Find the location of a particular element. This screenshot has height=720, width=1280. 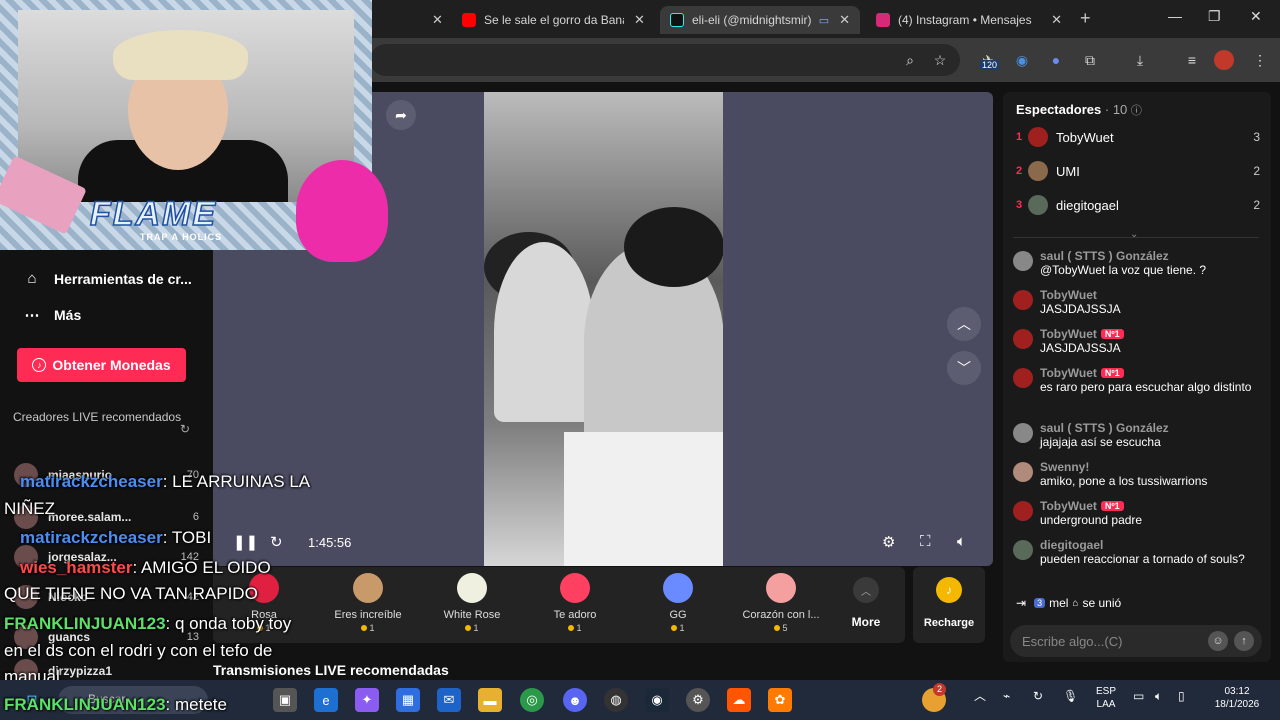

chat-text: JASJDAJSSJA is located at coordinates (1080, 348).